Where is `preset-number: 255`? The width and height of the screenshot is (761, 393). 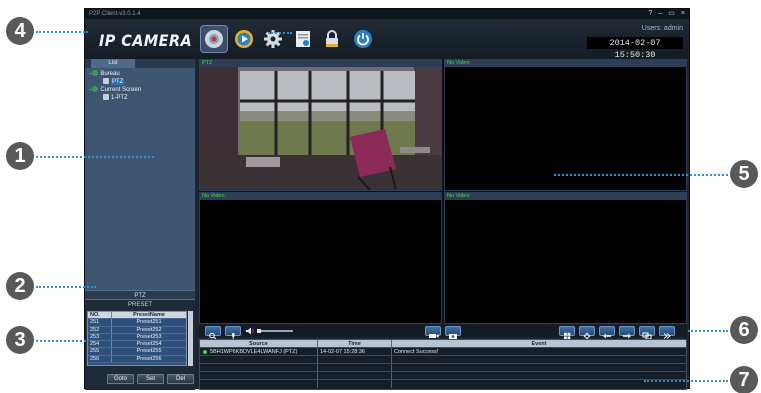
preset-number: 255 is located at coordinates (100, 351).